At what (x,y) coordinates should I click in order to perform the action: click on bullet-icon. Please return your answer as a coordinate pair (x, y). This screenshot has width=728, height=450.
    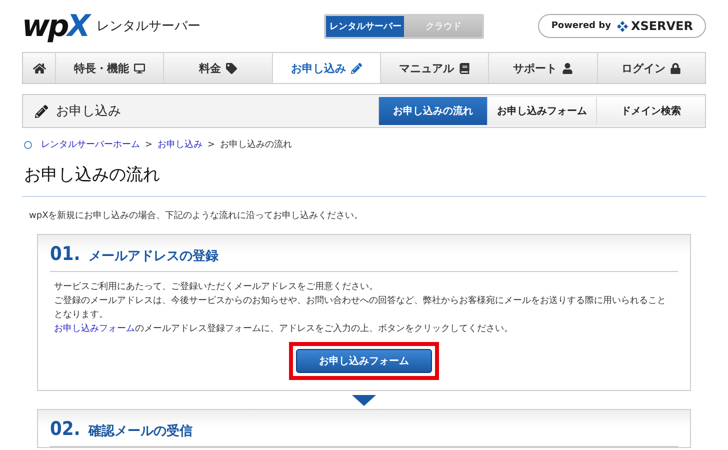
    Looking at the image, I should click on (28, 144).